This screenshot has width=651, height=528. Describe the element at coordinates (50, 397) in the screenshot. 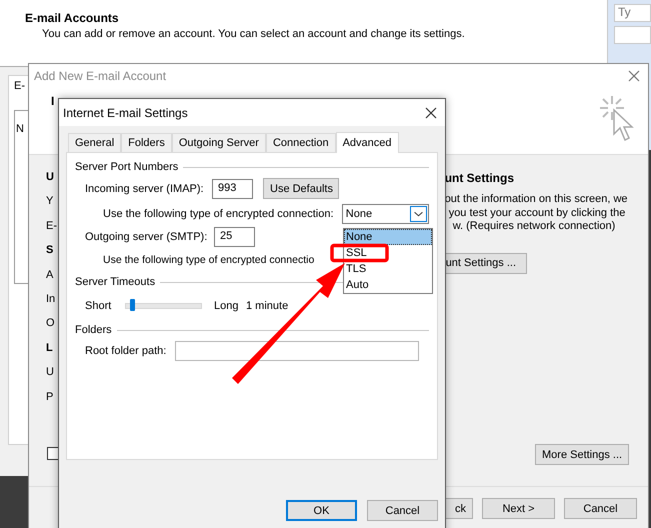

I see `field-label: P` at that location.